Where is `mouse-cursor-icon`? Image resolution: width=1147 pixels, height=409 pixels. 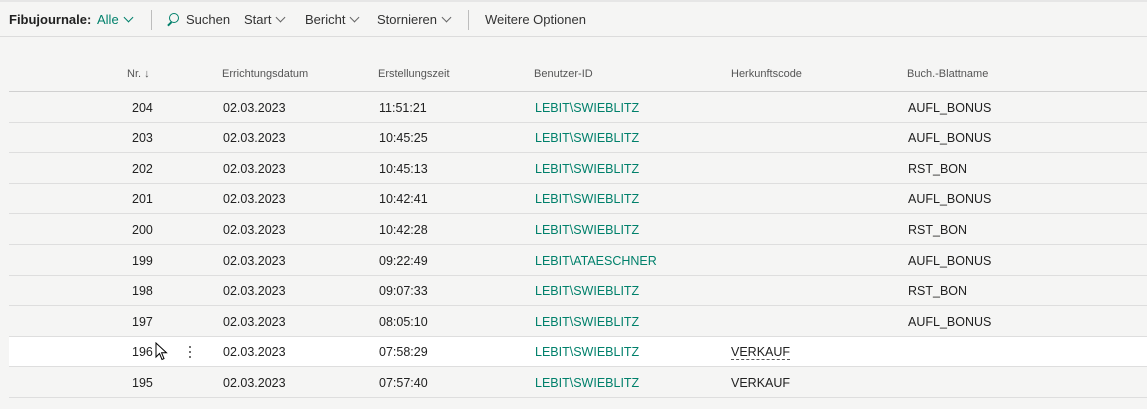 mouse-cursor-icon is located at coordinates (161, 353).